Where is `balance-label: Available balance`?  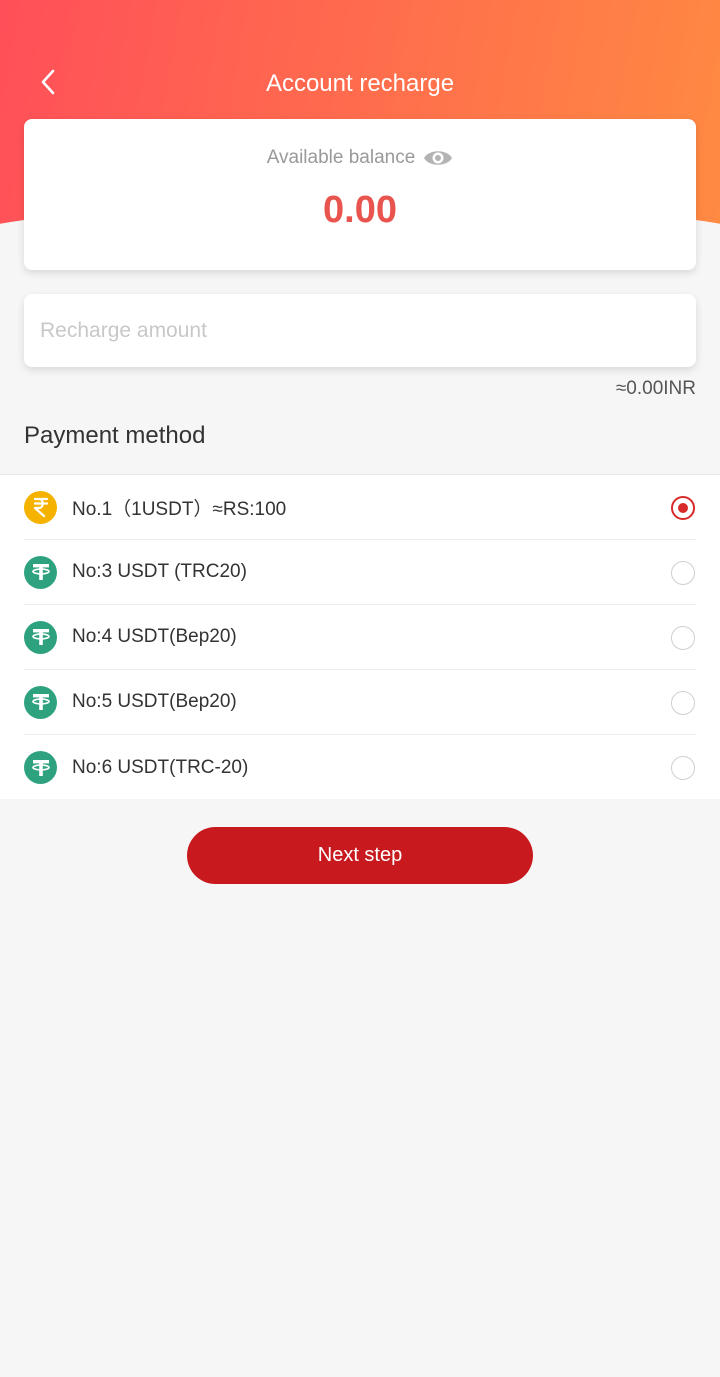 balance-label: Available balance is located at coordinates (341, 157).